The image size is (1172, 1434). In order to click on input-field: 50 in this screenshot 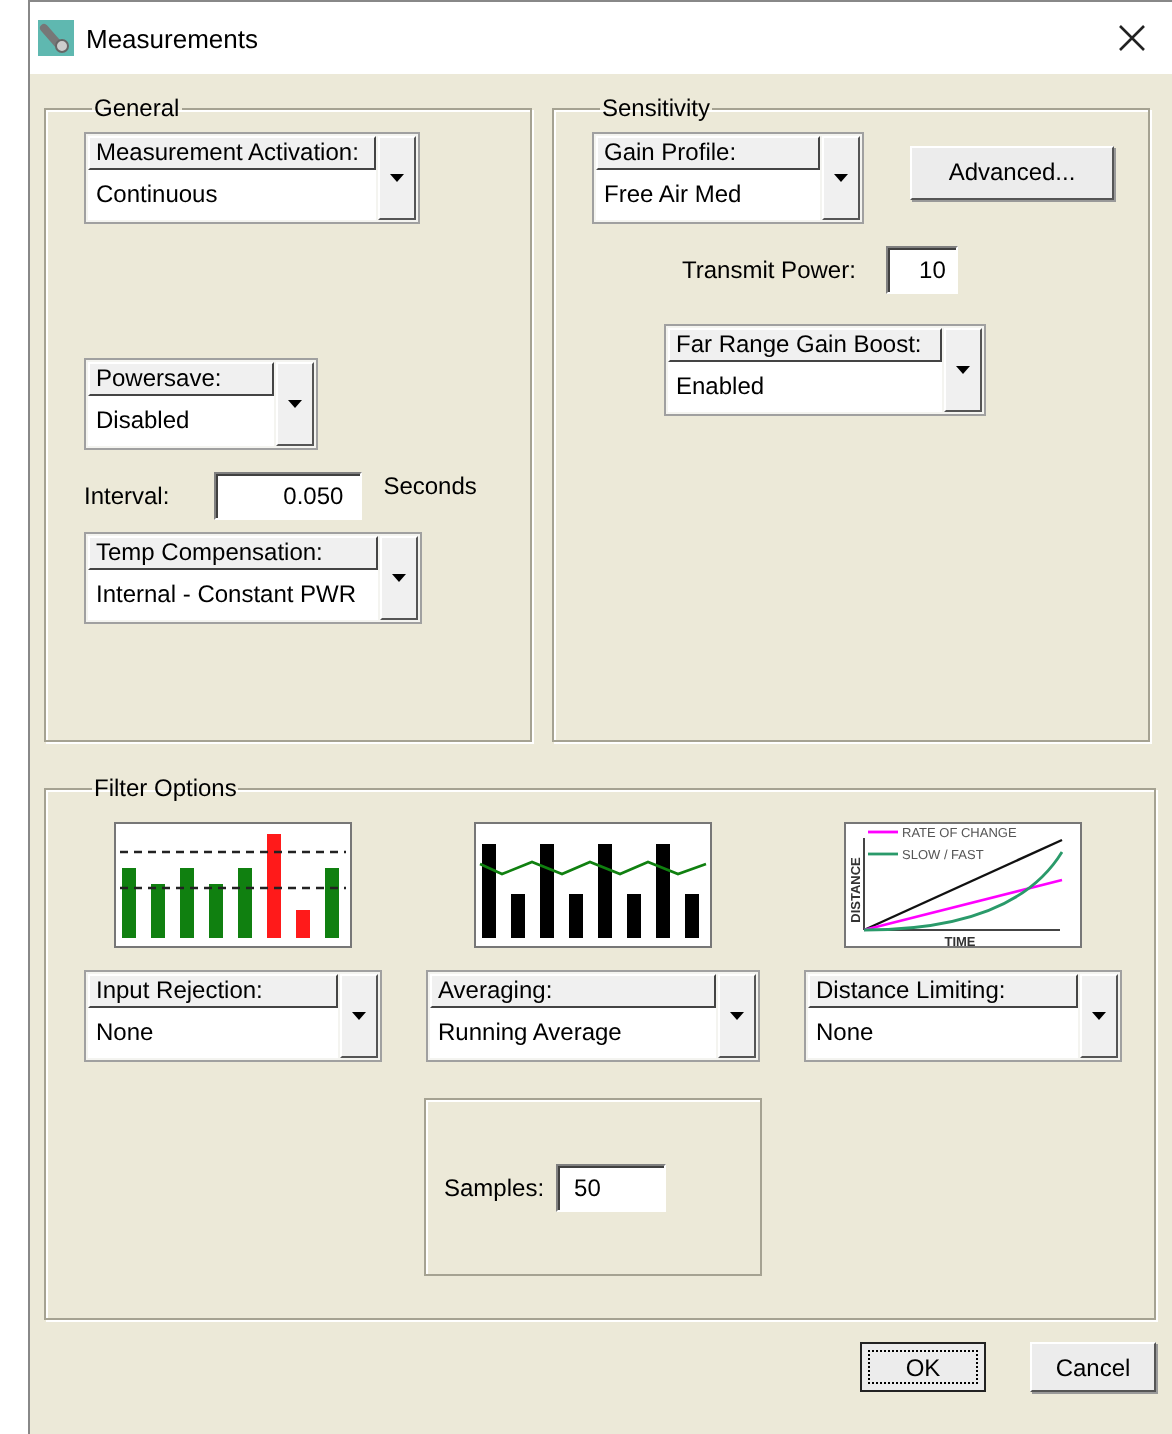, I will do `click(611, 1187)`.